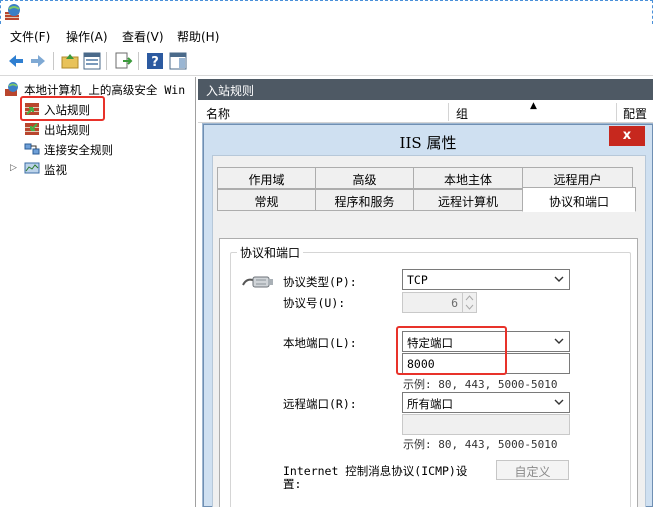  Describe the element at coordinates (92, 61) in the screenshot. I see `properties-icon` at that location.